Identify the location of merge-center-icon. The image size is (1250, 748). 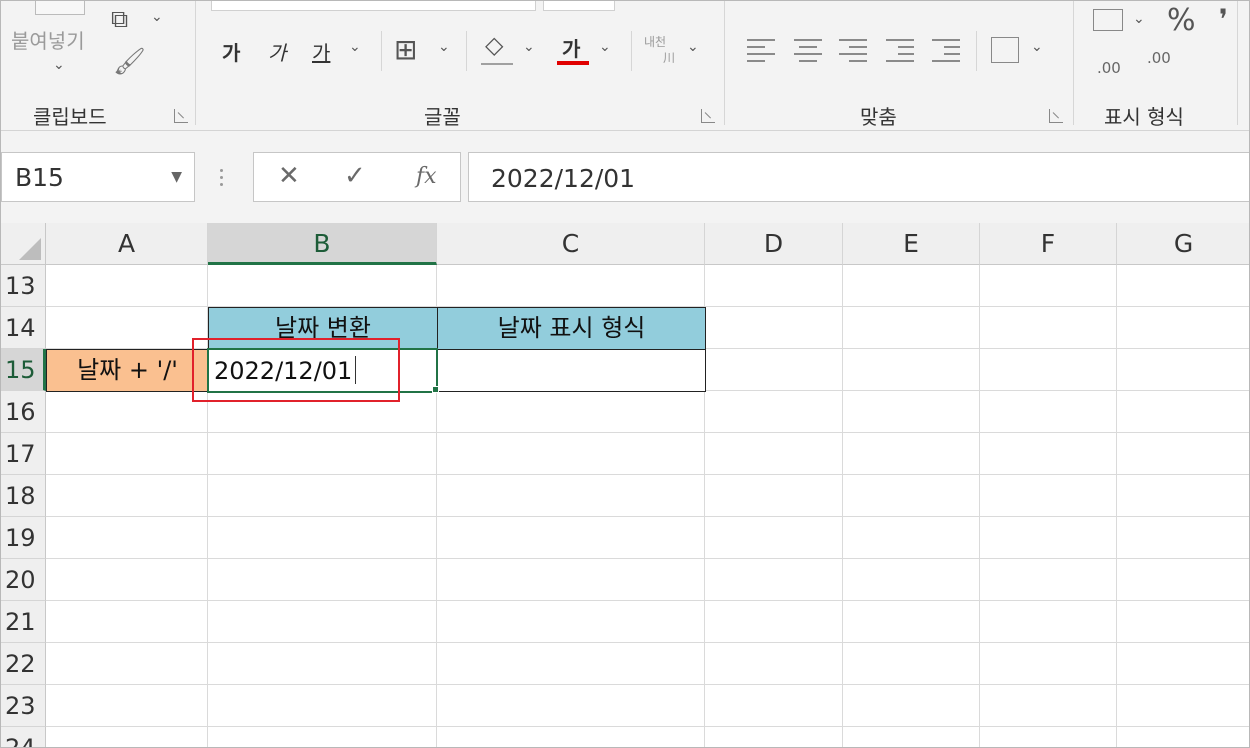
(1005, 50).